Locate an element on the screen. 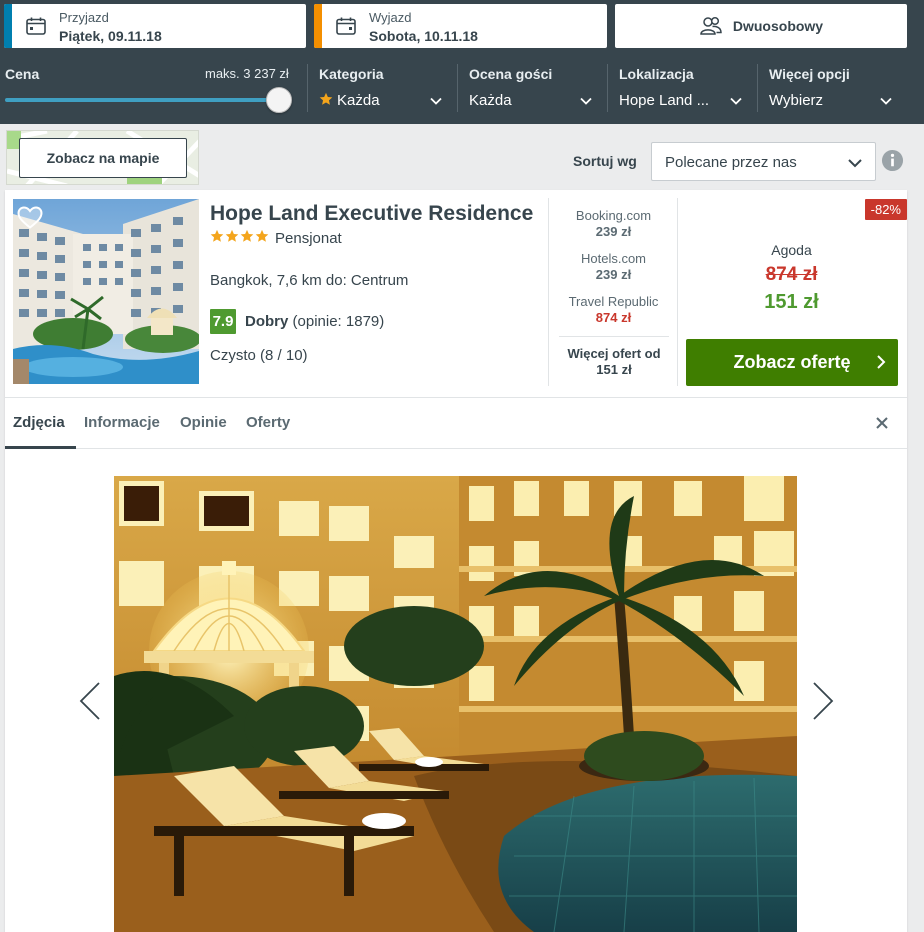 This screenshot has height=932, width=924. tab-reviews: Opinie is located at coordinates (203, 422).